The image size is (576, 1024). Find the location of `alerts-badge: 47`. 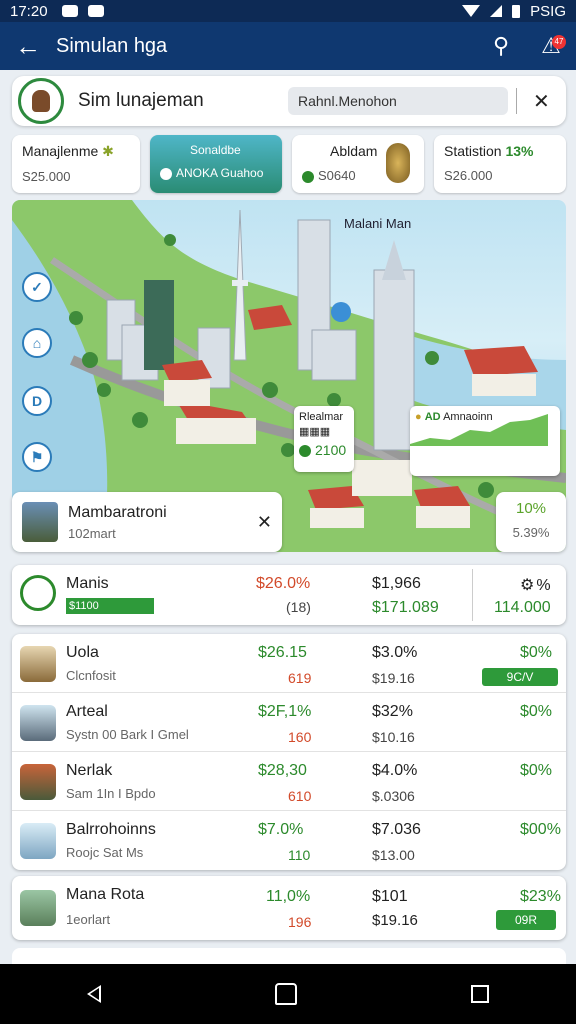

alerts-badge: 47 is located at coordinates (559, 42).